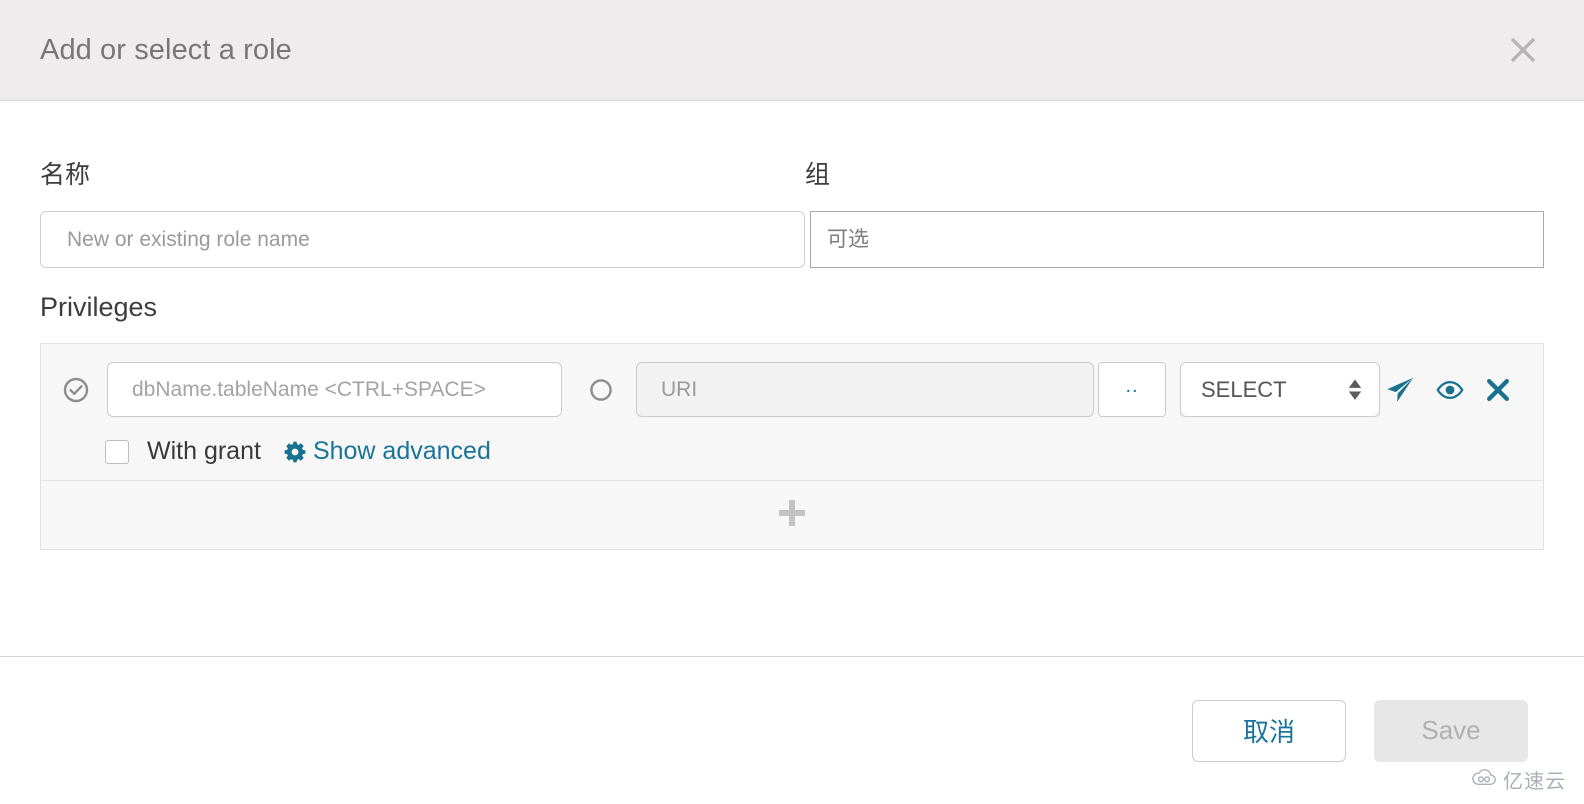 This screenshot has width=1584, height=804. I want to click on scope-radio-uri, so click(601, 390).